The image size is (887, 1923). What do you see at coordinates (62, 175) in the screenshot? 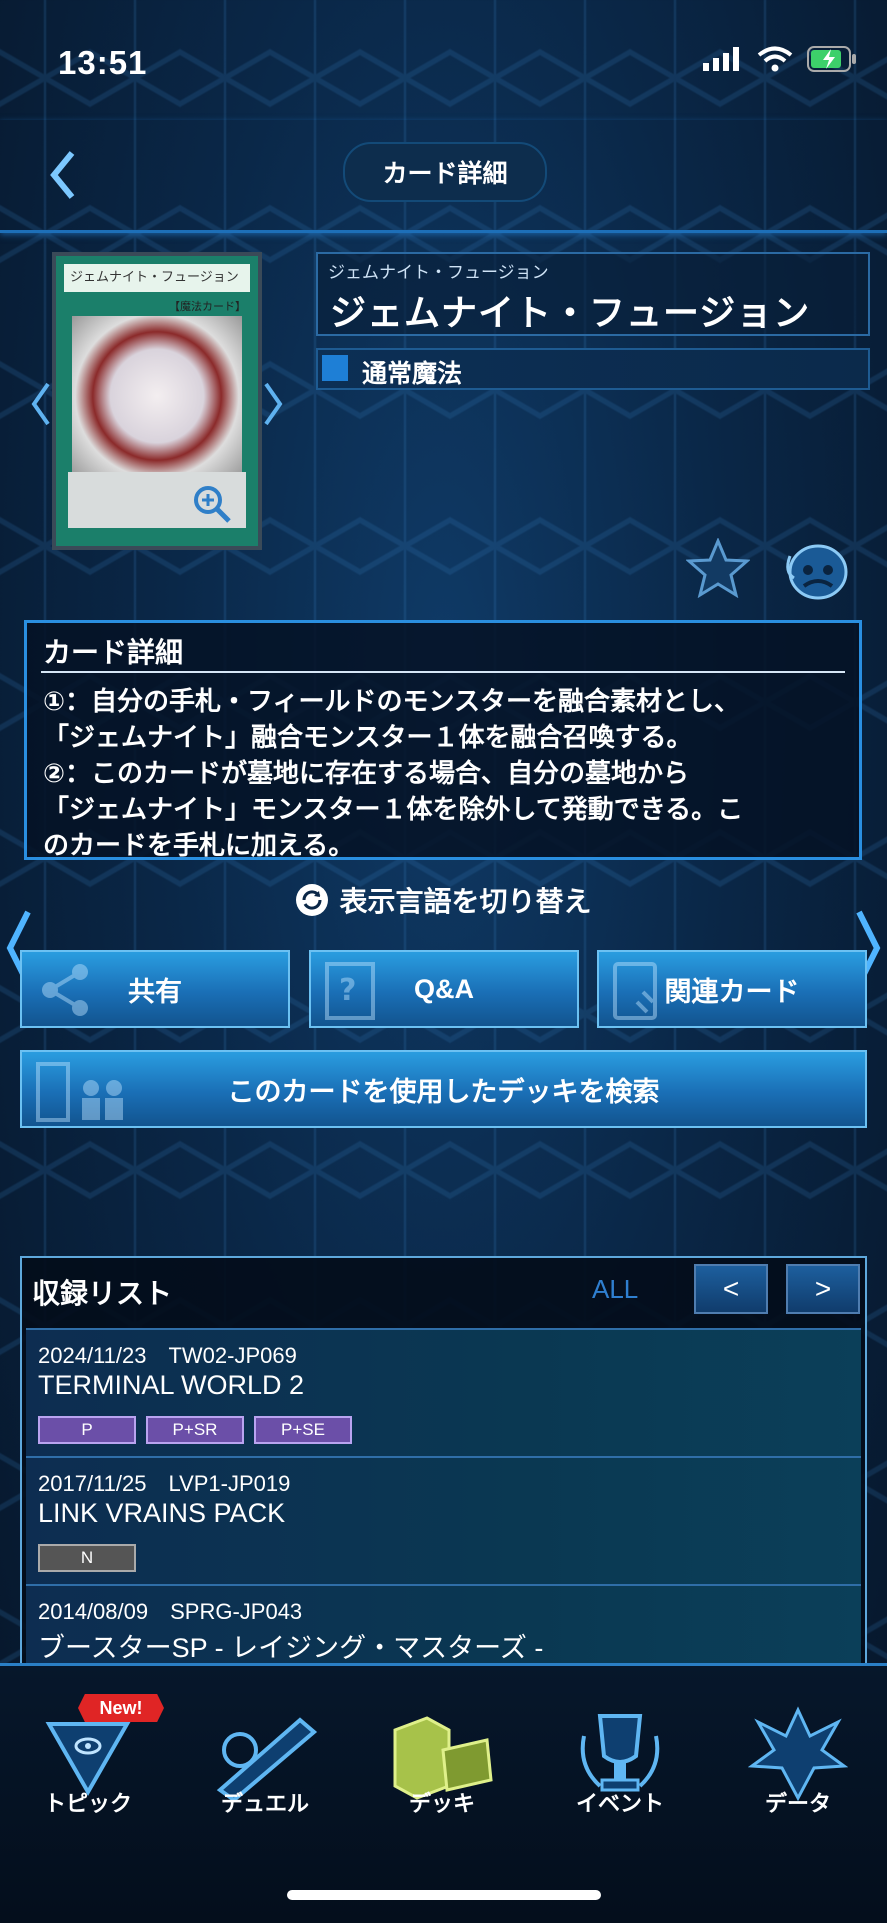
I see `back-arrow-icon` at bounding box center [62, 175].